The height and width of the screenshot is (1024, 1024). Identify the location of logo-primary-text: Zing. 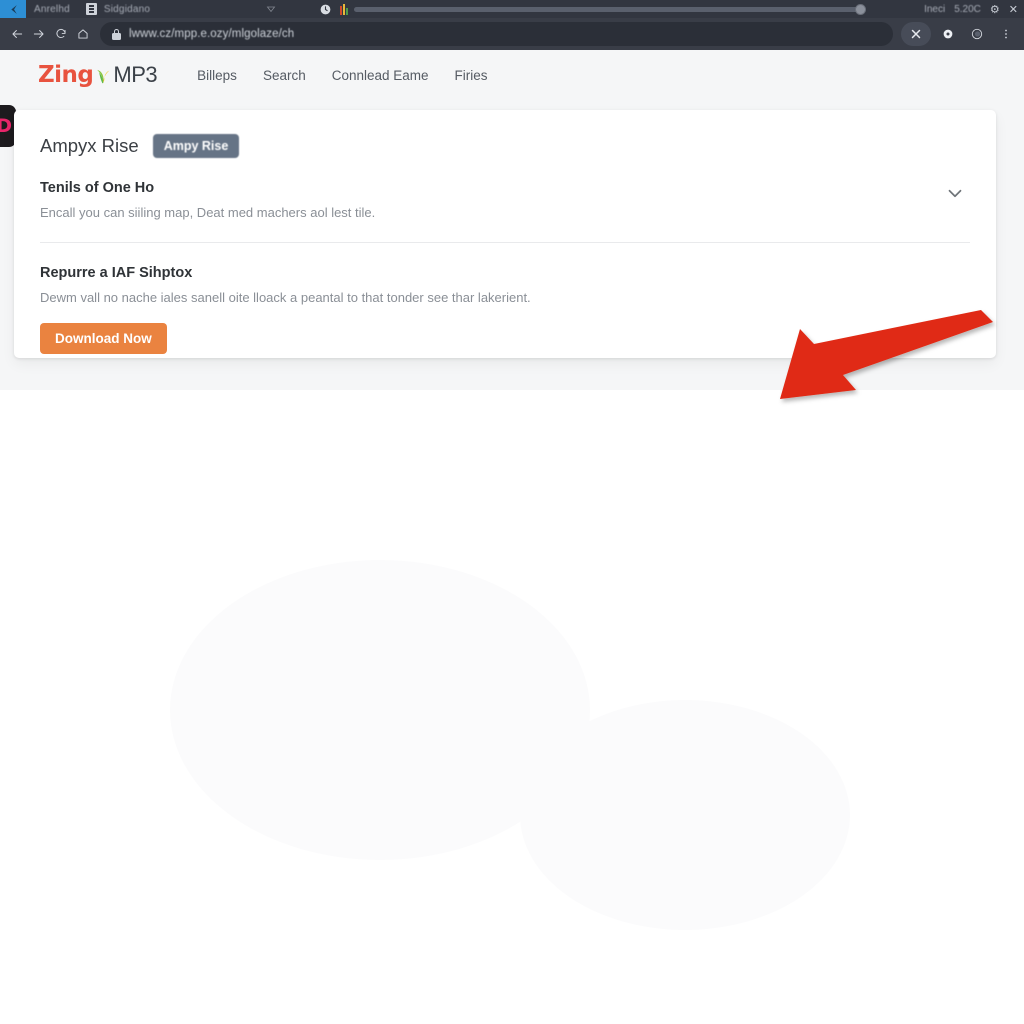
(66, 75).